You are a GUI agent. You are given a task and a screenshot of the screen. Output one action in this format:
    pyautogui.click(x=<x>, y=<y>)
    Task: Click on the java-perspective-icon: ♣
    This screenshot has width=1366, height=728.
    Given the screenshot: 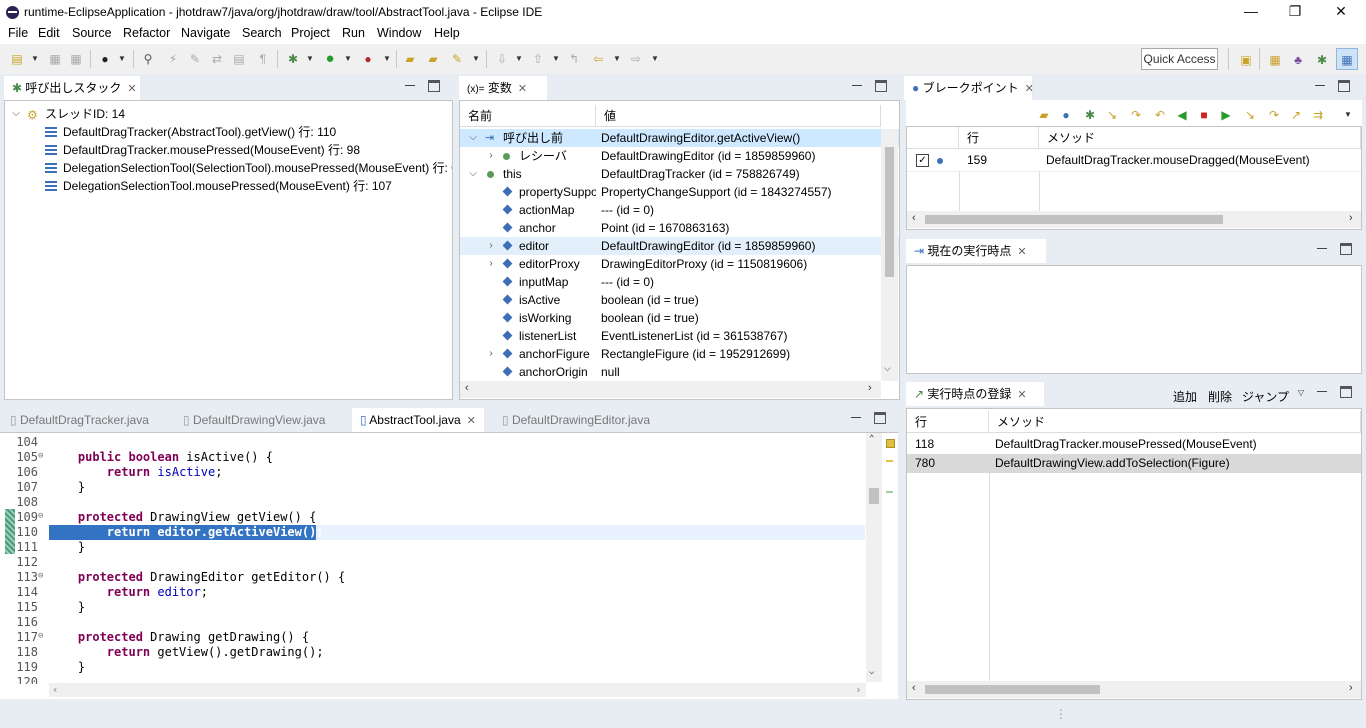 What is the action you would take?
    pyautogui.click(x=1298, y=60)
    